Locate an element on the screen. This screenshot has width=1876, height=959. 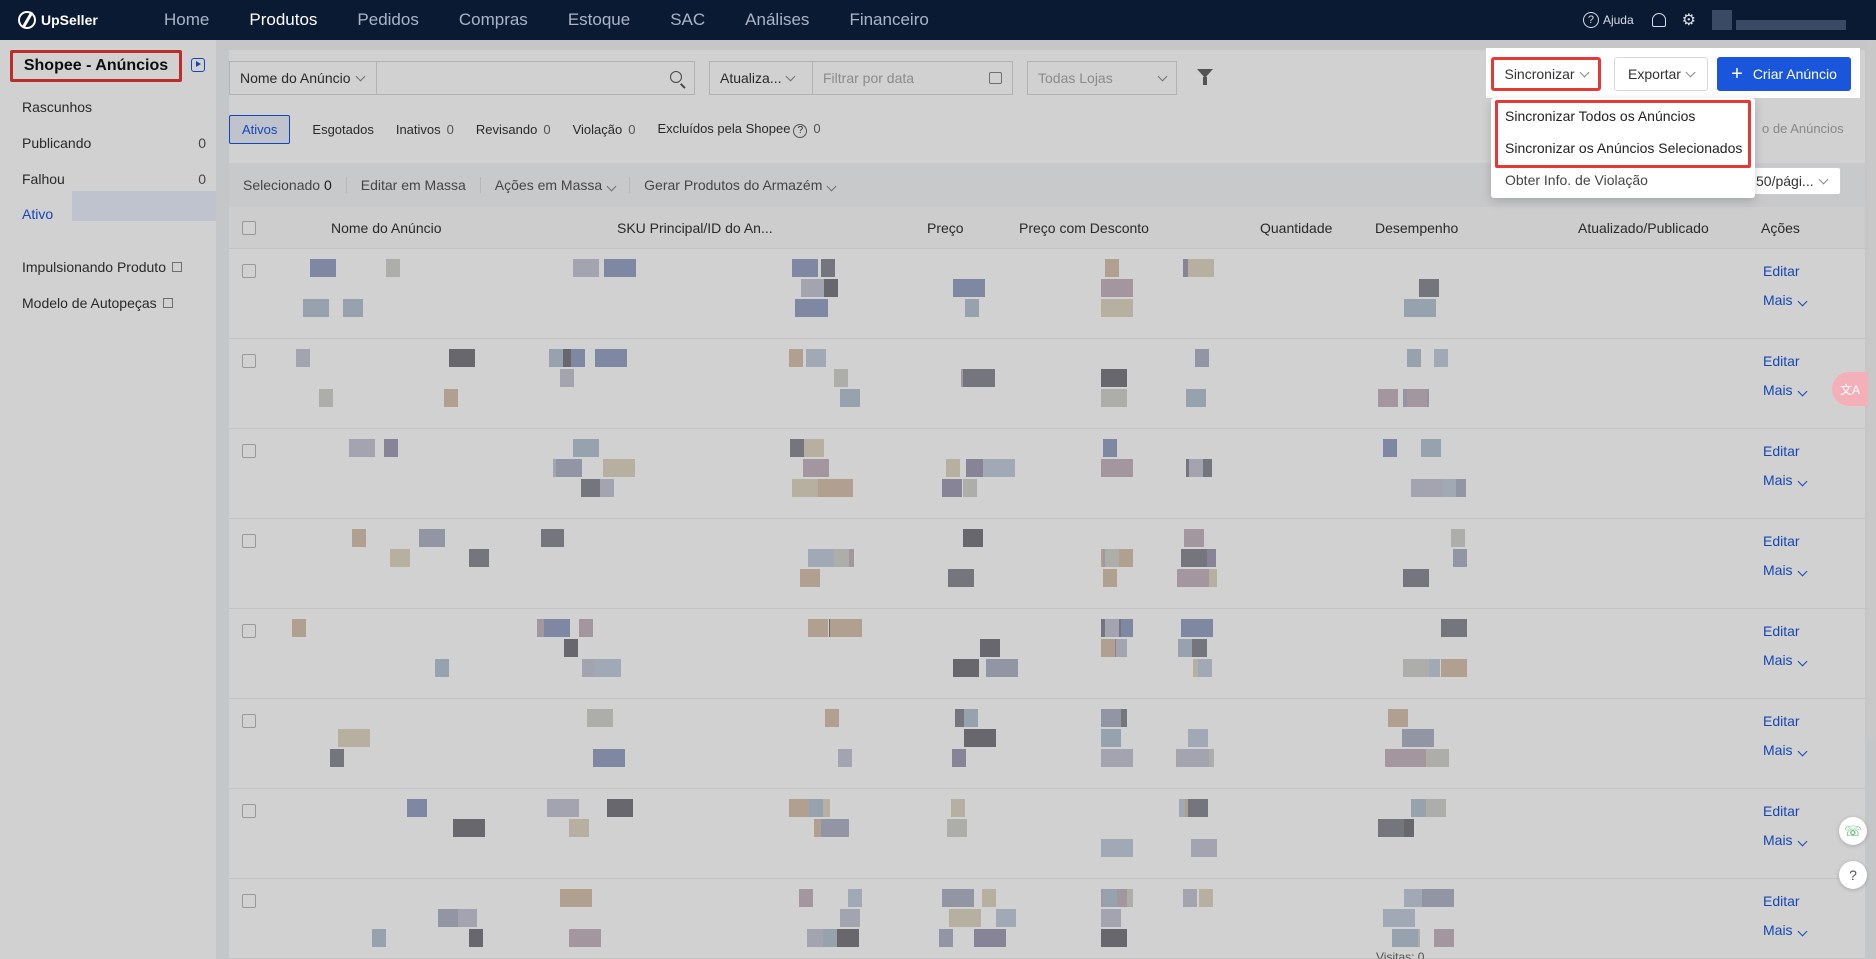
gear-icon: ⚙ is located at coordinates (1689, 20).